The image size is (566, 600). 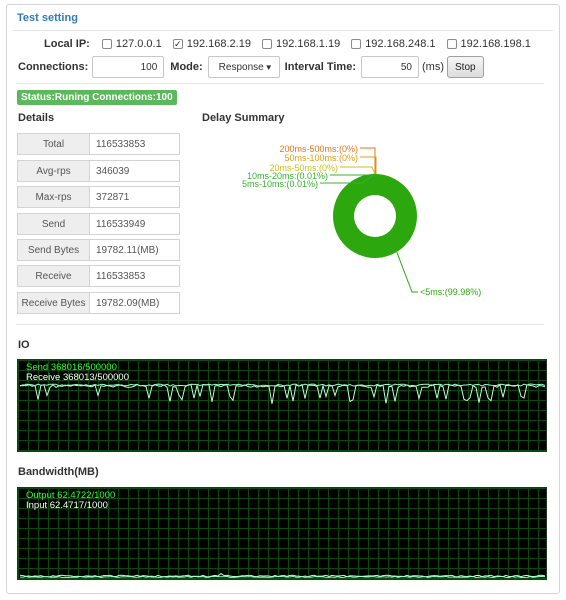 I want to click on details-row-send: Send 116533949, so click(x=98, y=224).